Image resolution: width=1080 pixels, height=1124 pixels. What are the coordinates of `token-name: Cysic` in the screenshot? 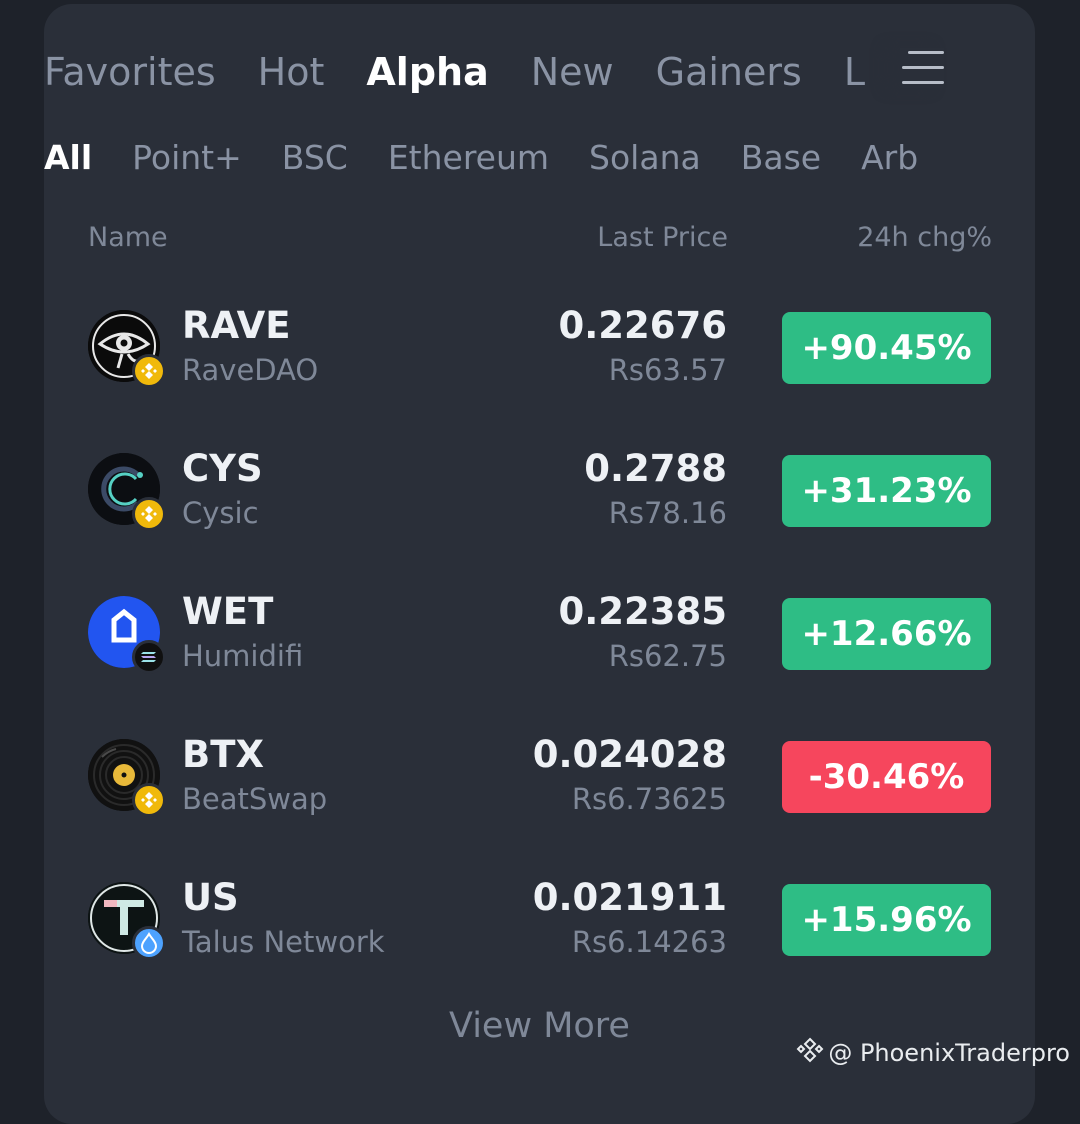 It's located at (220, 513).